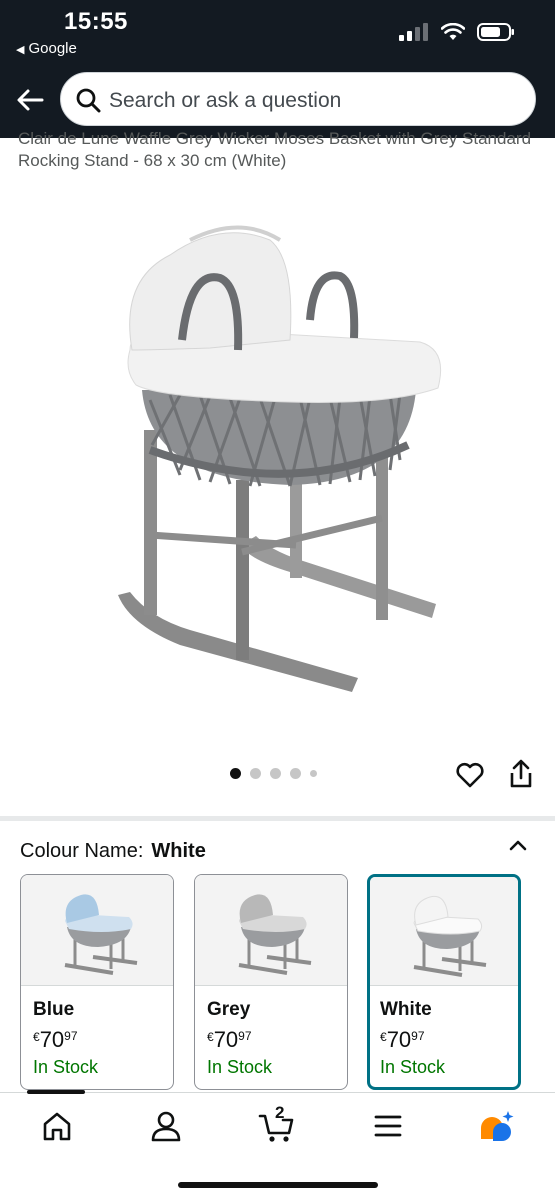  Describe the element at coordinates (280, 1112) in the screenshot. I see `cart-count-badge: 2` at that location.